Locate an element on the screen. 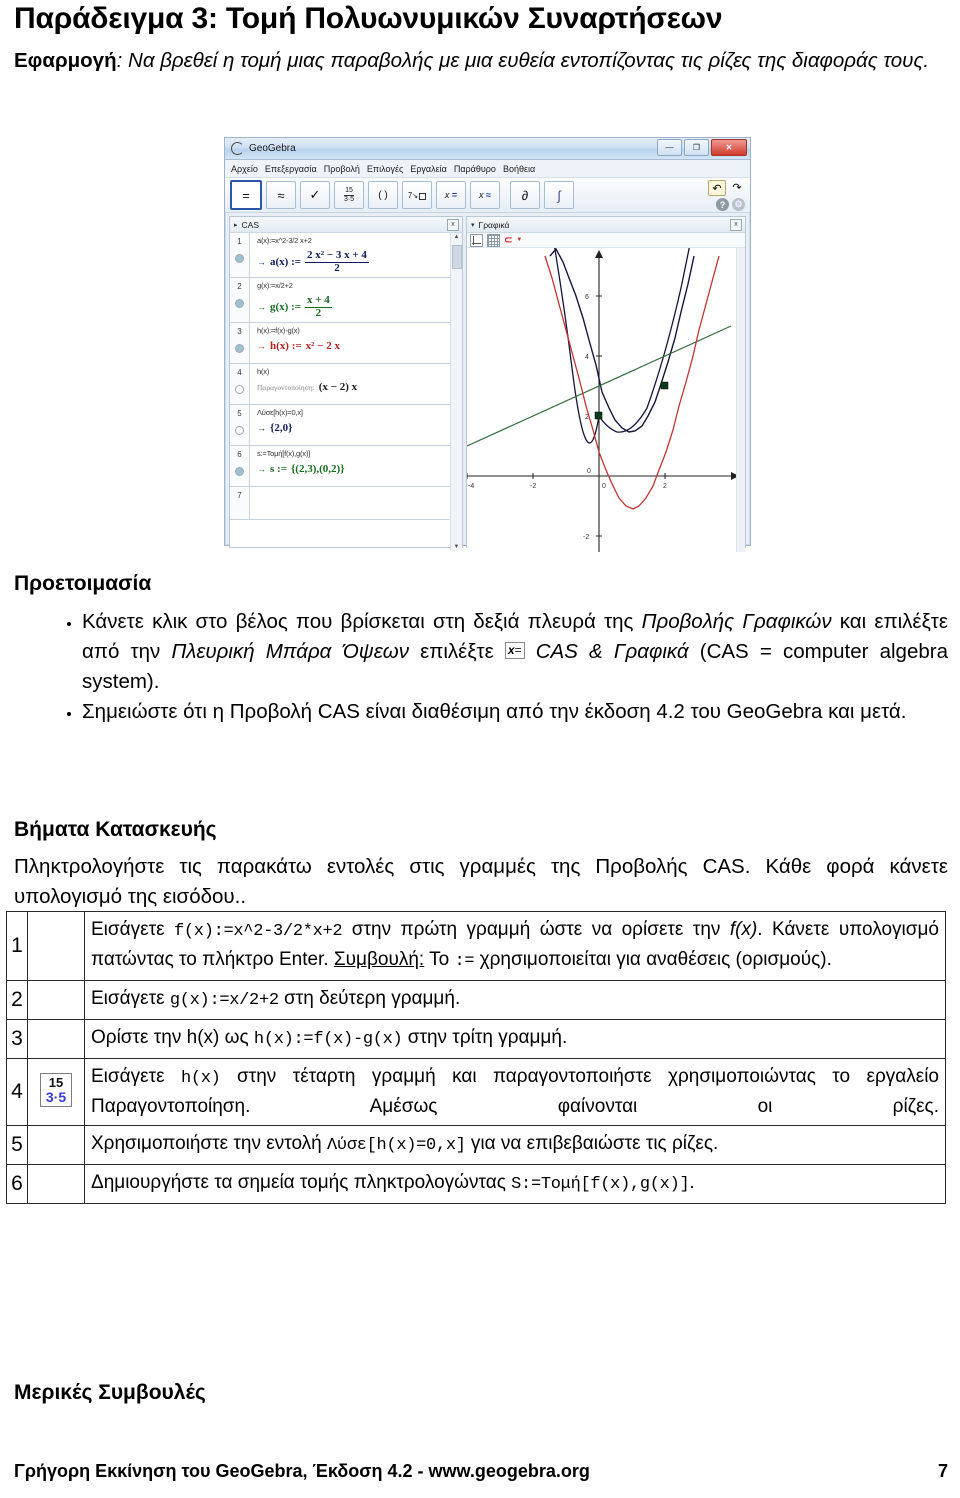 This screenshot has width=960, height=1498. scroll-up-icon: ▲ is located at coordinates (456, 237).